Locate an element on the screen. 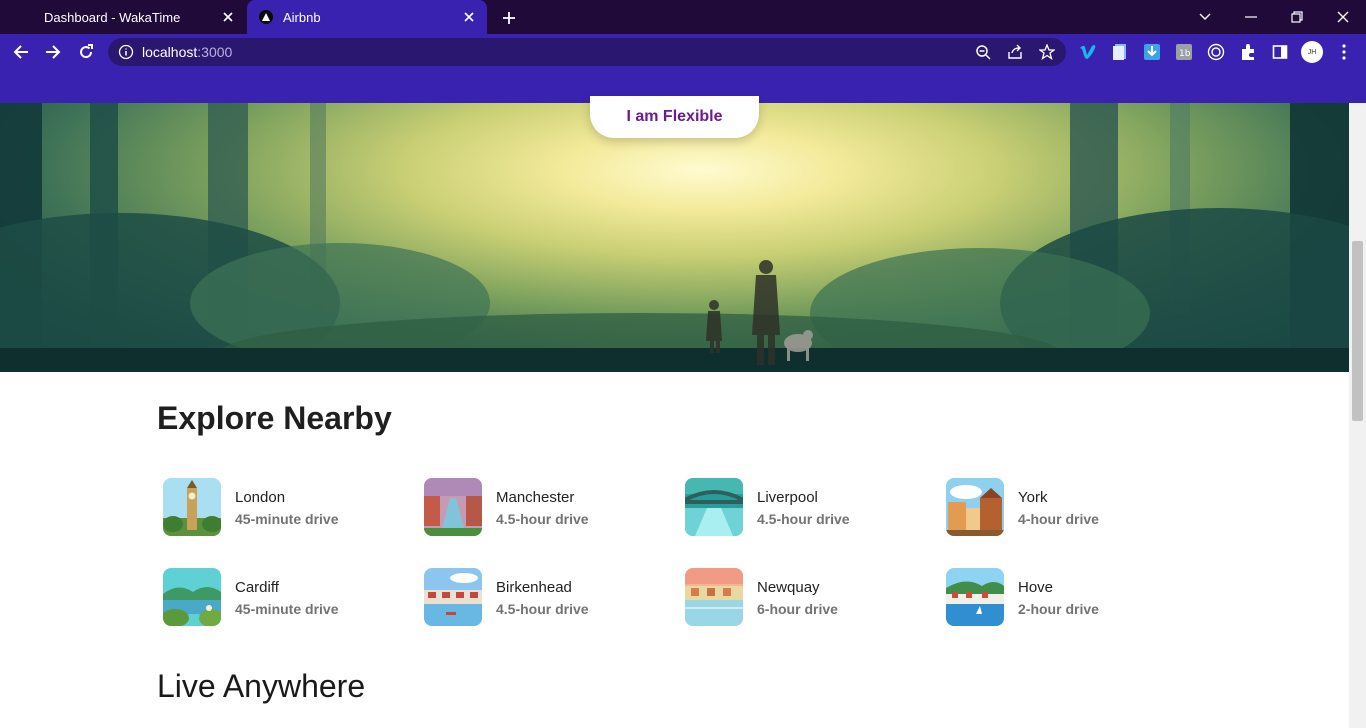 Image resolution: width=1366 pixels, height=728 pixels. location-name: Cardiff is located at coordinates (257, 587).